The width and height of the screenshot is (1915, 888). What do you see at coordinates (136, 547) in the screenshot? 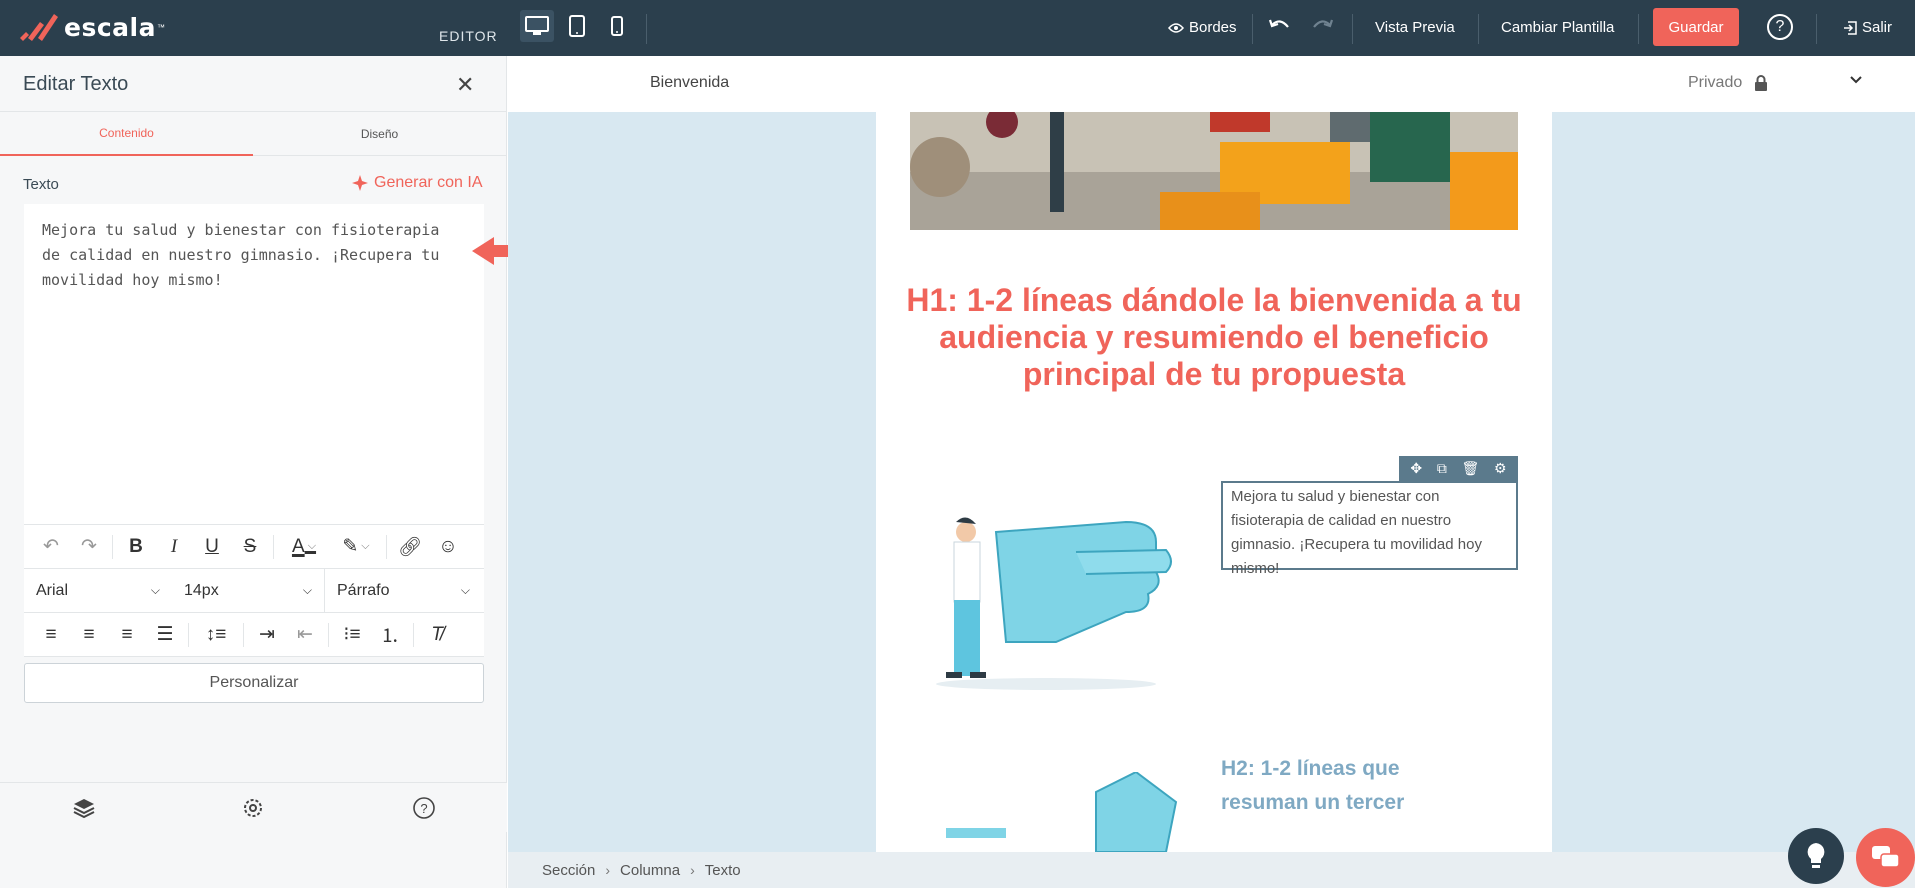
I see `bold-icon: B` at bounding box center [136, 547].